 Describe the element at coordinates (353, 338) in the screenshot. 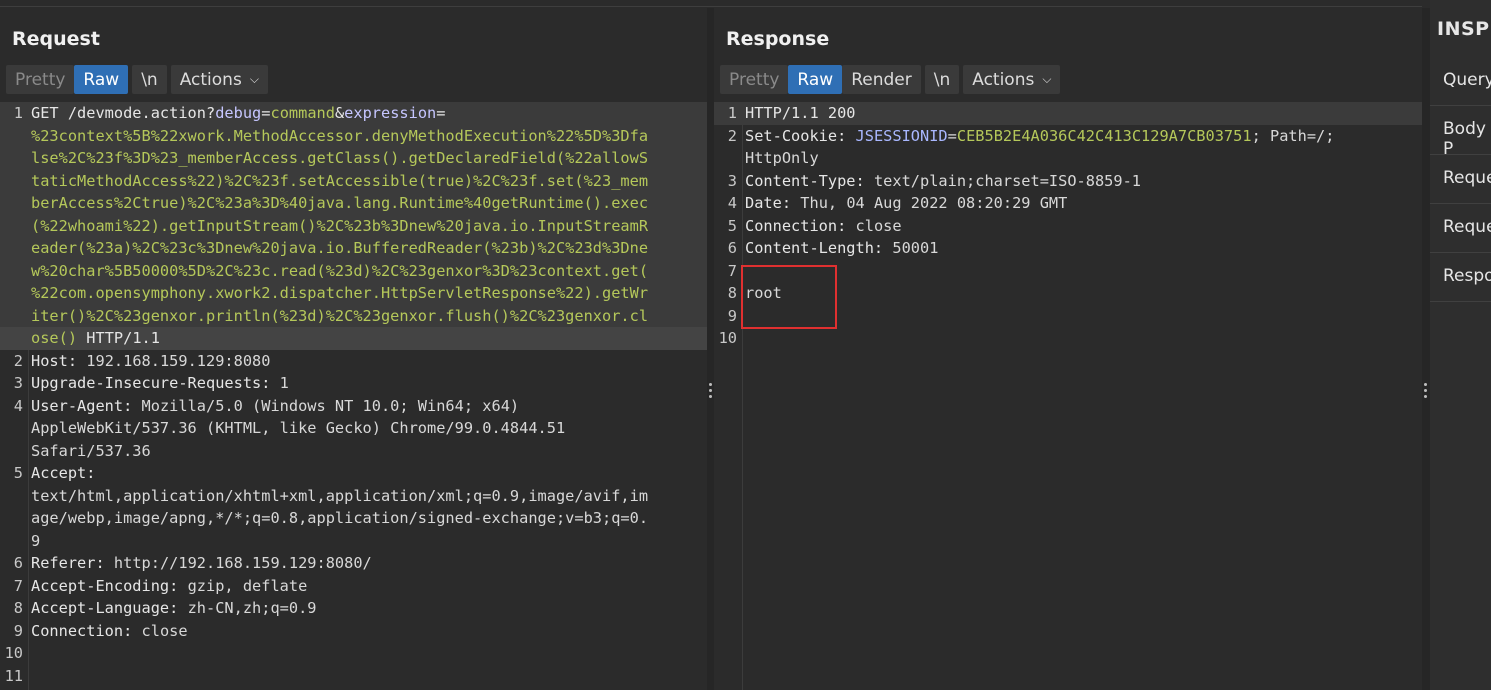

I see `request-line: ose() HTTP/1.1` at that location.